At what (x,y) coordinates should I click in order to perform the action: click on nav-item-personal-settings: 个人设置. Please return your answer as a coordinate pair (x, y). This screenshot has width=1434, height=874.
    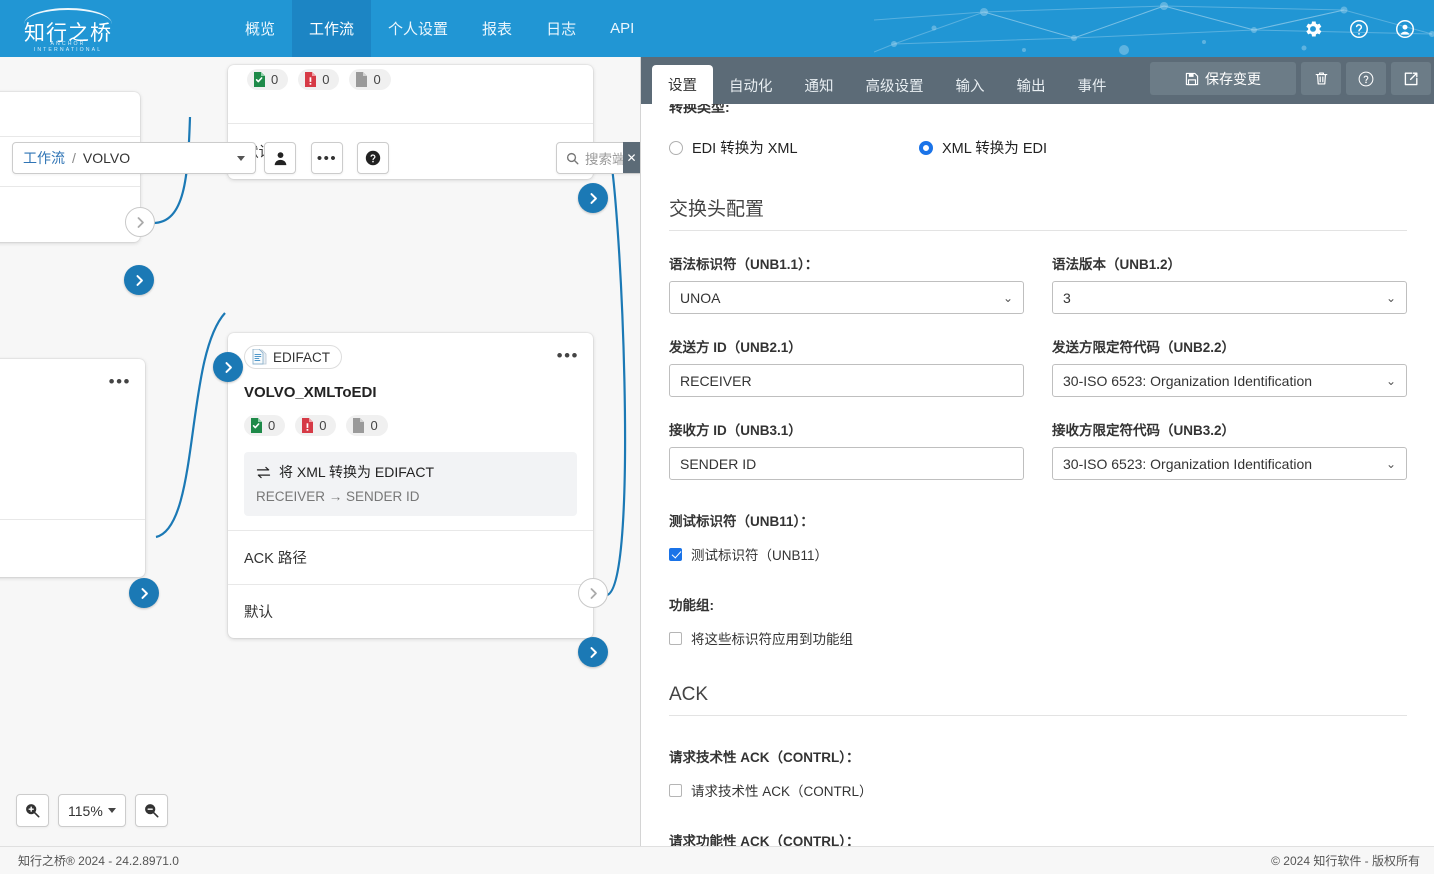
    Looking at the image, I should click on (418, 28).